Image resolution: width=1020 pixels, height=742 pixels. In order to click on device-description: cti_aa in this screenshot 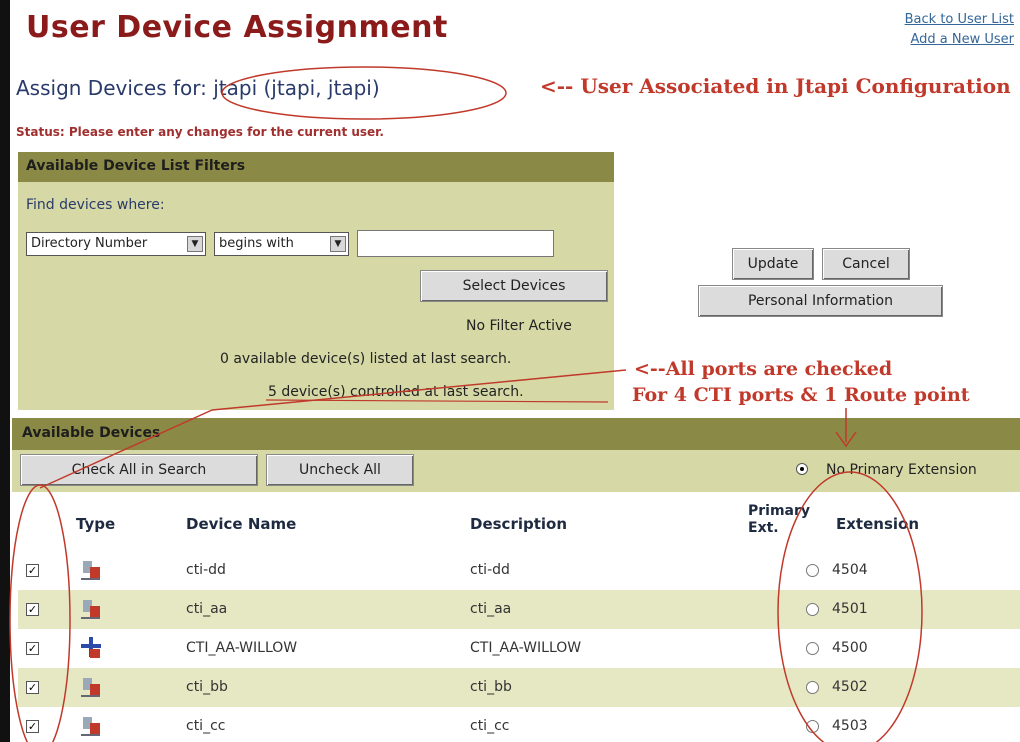, I will do `click(491, 609)`.